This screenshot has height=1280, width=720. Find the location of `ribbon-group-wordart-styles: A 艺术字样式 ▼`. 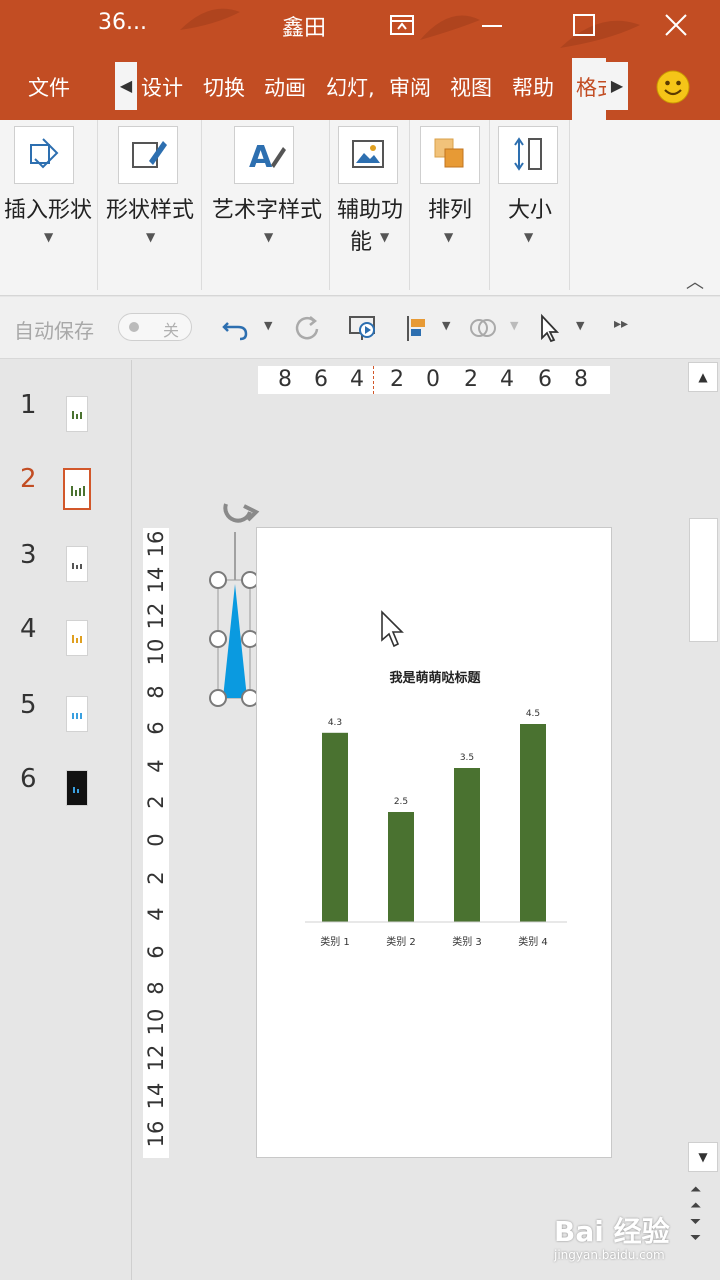

ribbon-group-wordart-styles: A 艺术字样式 ▼ is located at coordinates (266, 205).